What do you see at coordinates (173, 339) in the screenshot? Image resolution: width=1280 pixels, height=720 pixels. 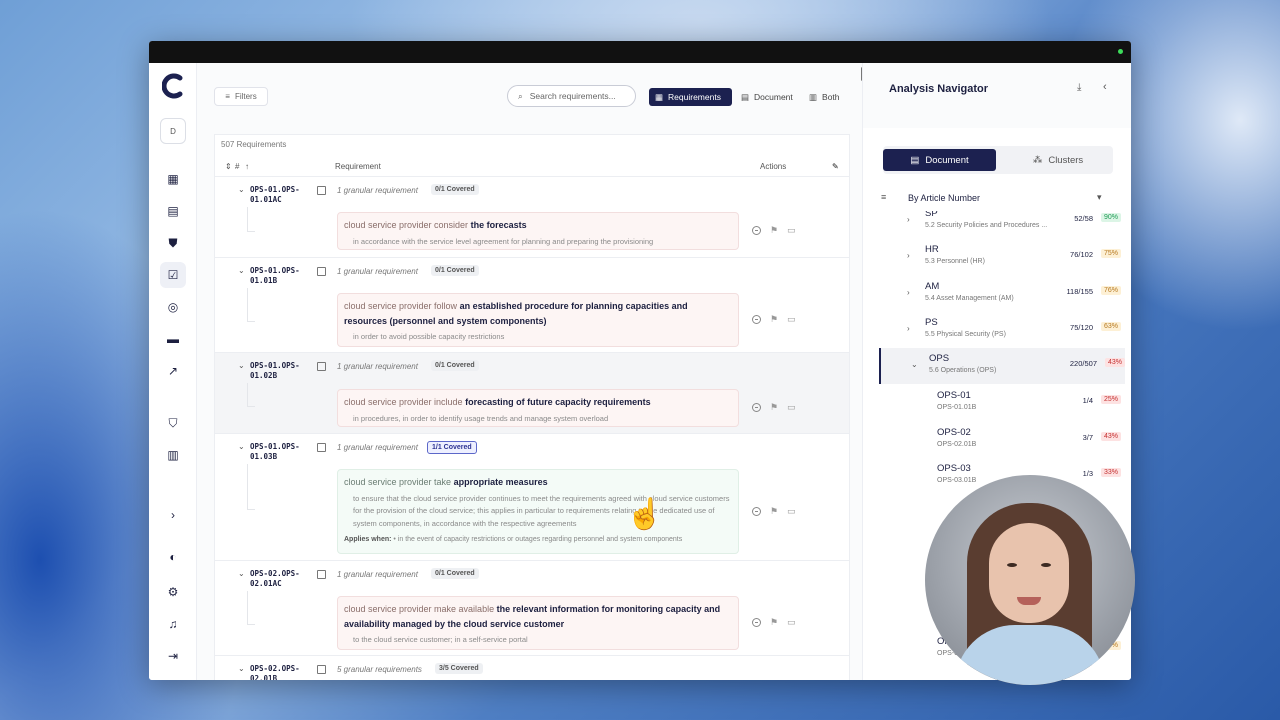 I see `chat-icon: ▬` at bounding box center [173, 339].